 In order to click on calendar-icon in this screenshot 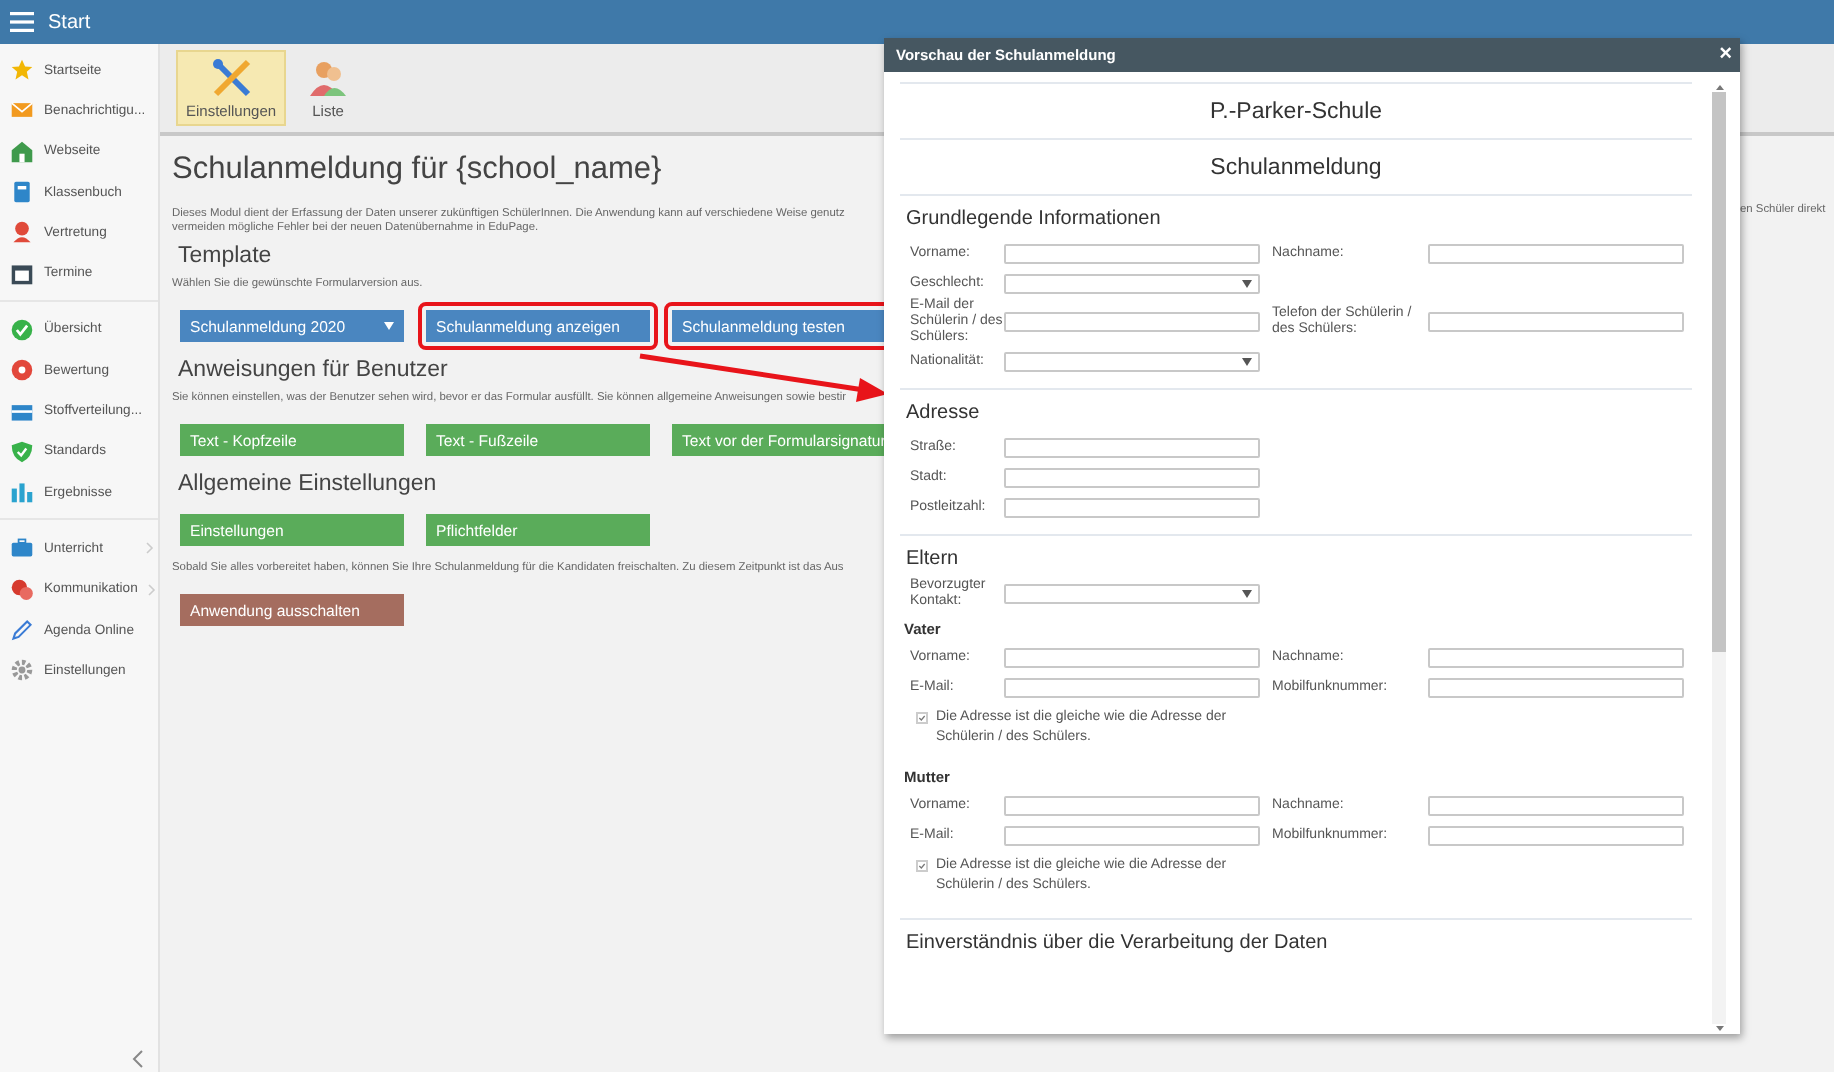, I will do `click(22, 273)`.